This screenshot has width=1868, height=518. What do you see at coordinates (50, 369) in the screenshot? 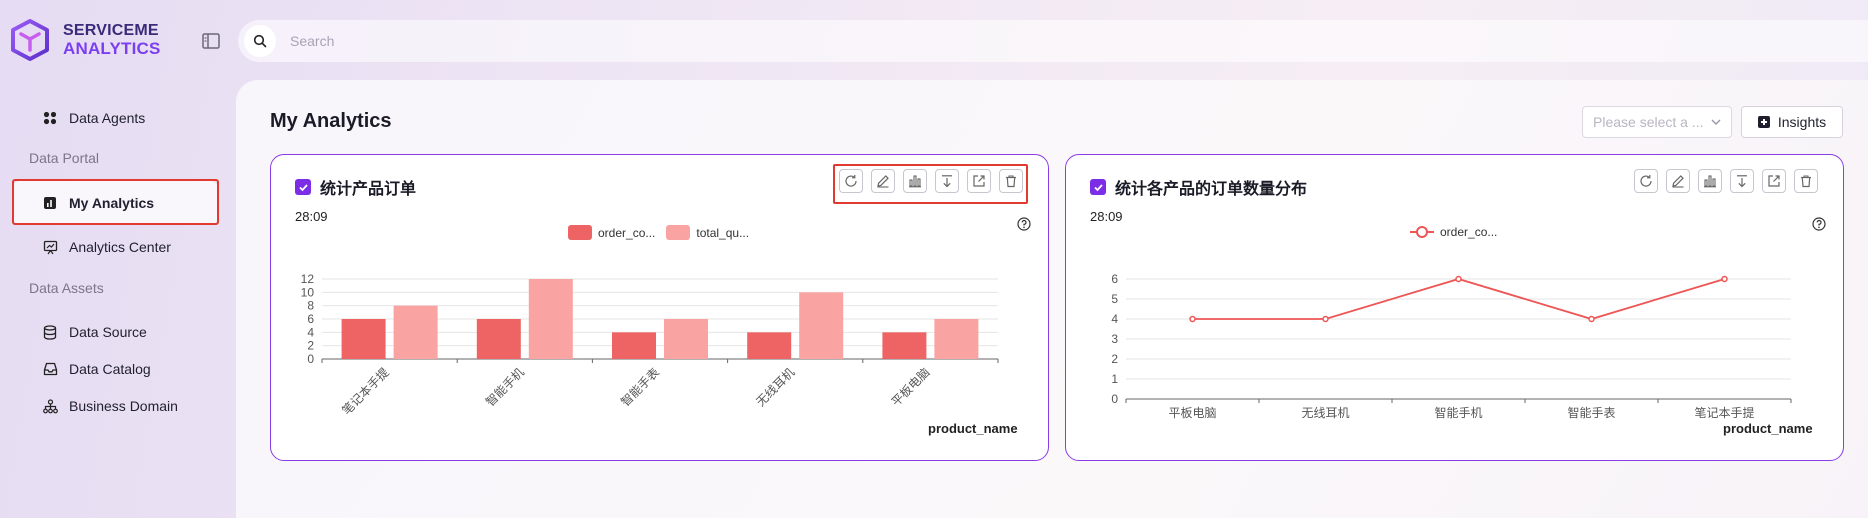
I see `inbox-icon` at bounding box center [50, 369].